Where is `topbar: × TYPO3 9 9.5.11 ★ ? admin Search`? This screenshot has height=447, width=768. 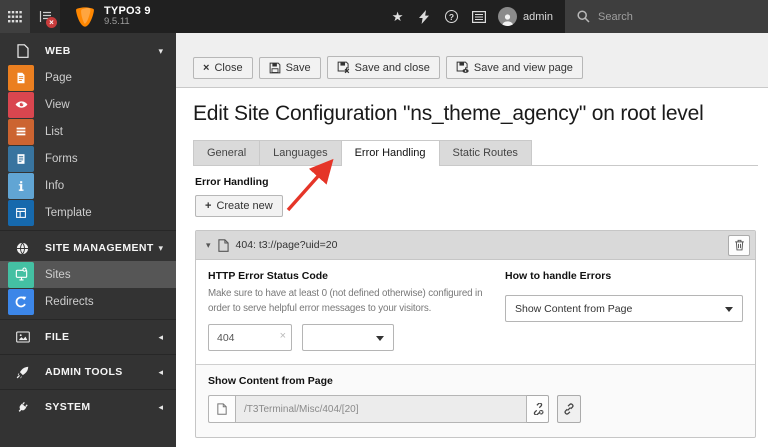
topbar: × TYPO3 9 9.5.11 ★ ? admin Search is located at coordinates (384, 16).